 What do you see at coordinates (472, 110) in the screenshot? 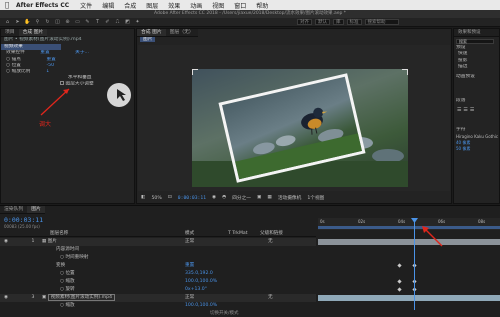
I see `align-right-icon: ☰` at bounding box center [472, 110].